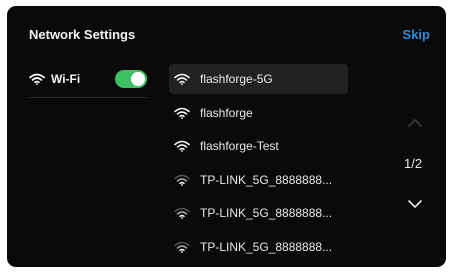 The image size is (452, 273). Describe the element at coordinates (66, 79) in the screenshot. I see `wifi-label: Wi-Fi` at that location.